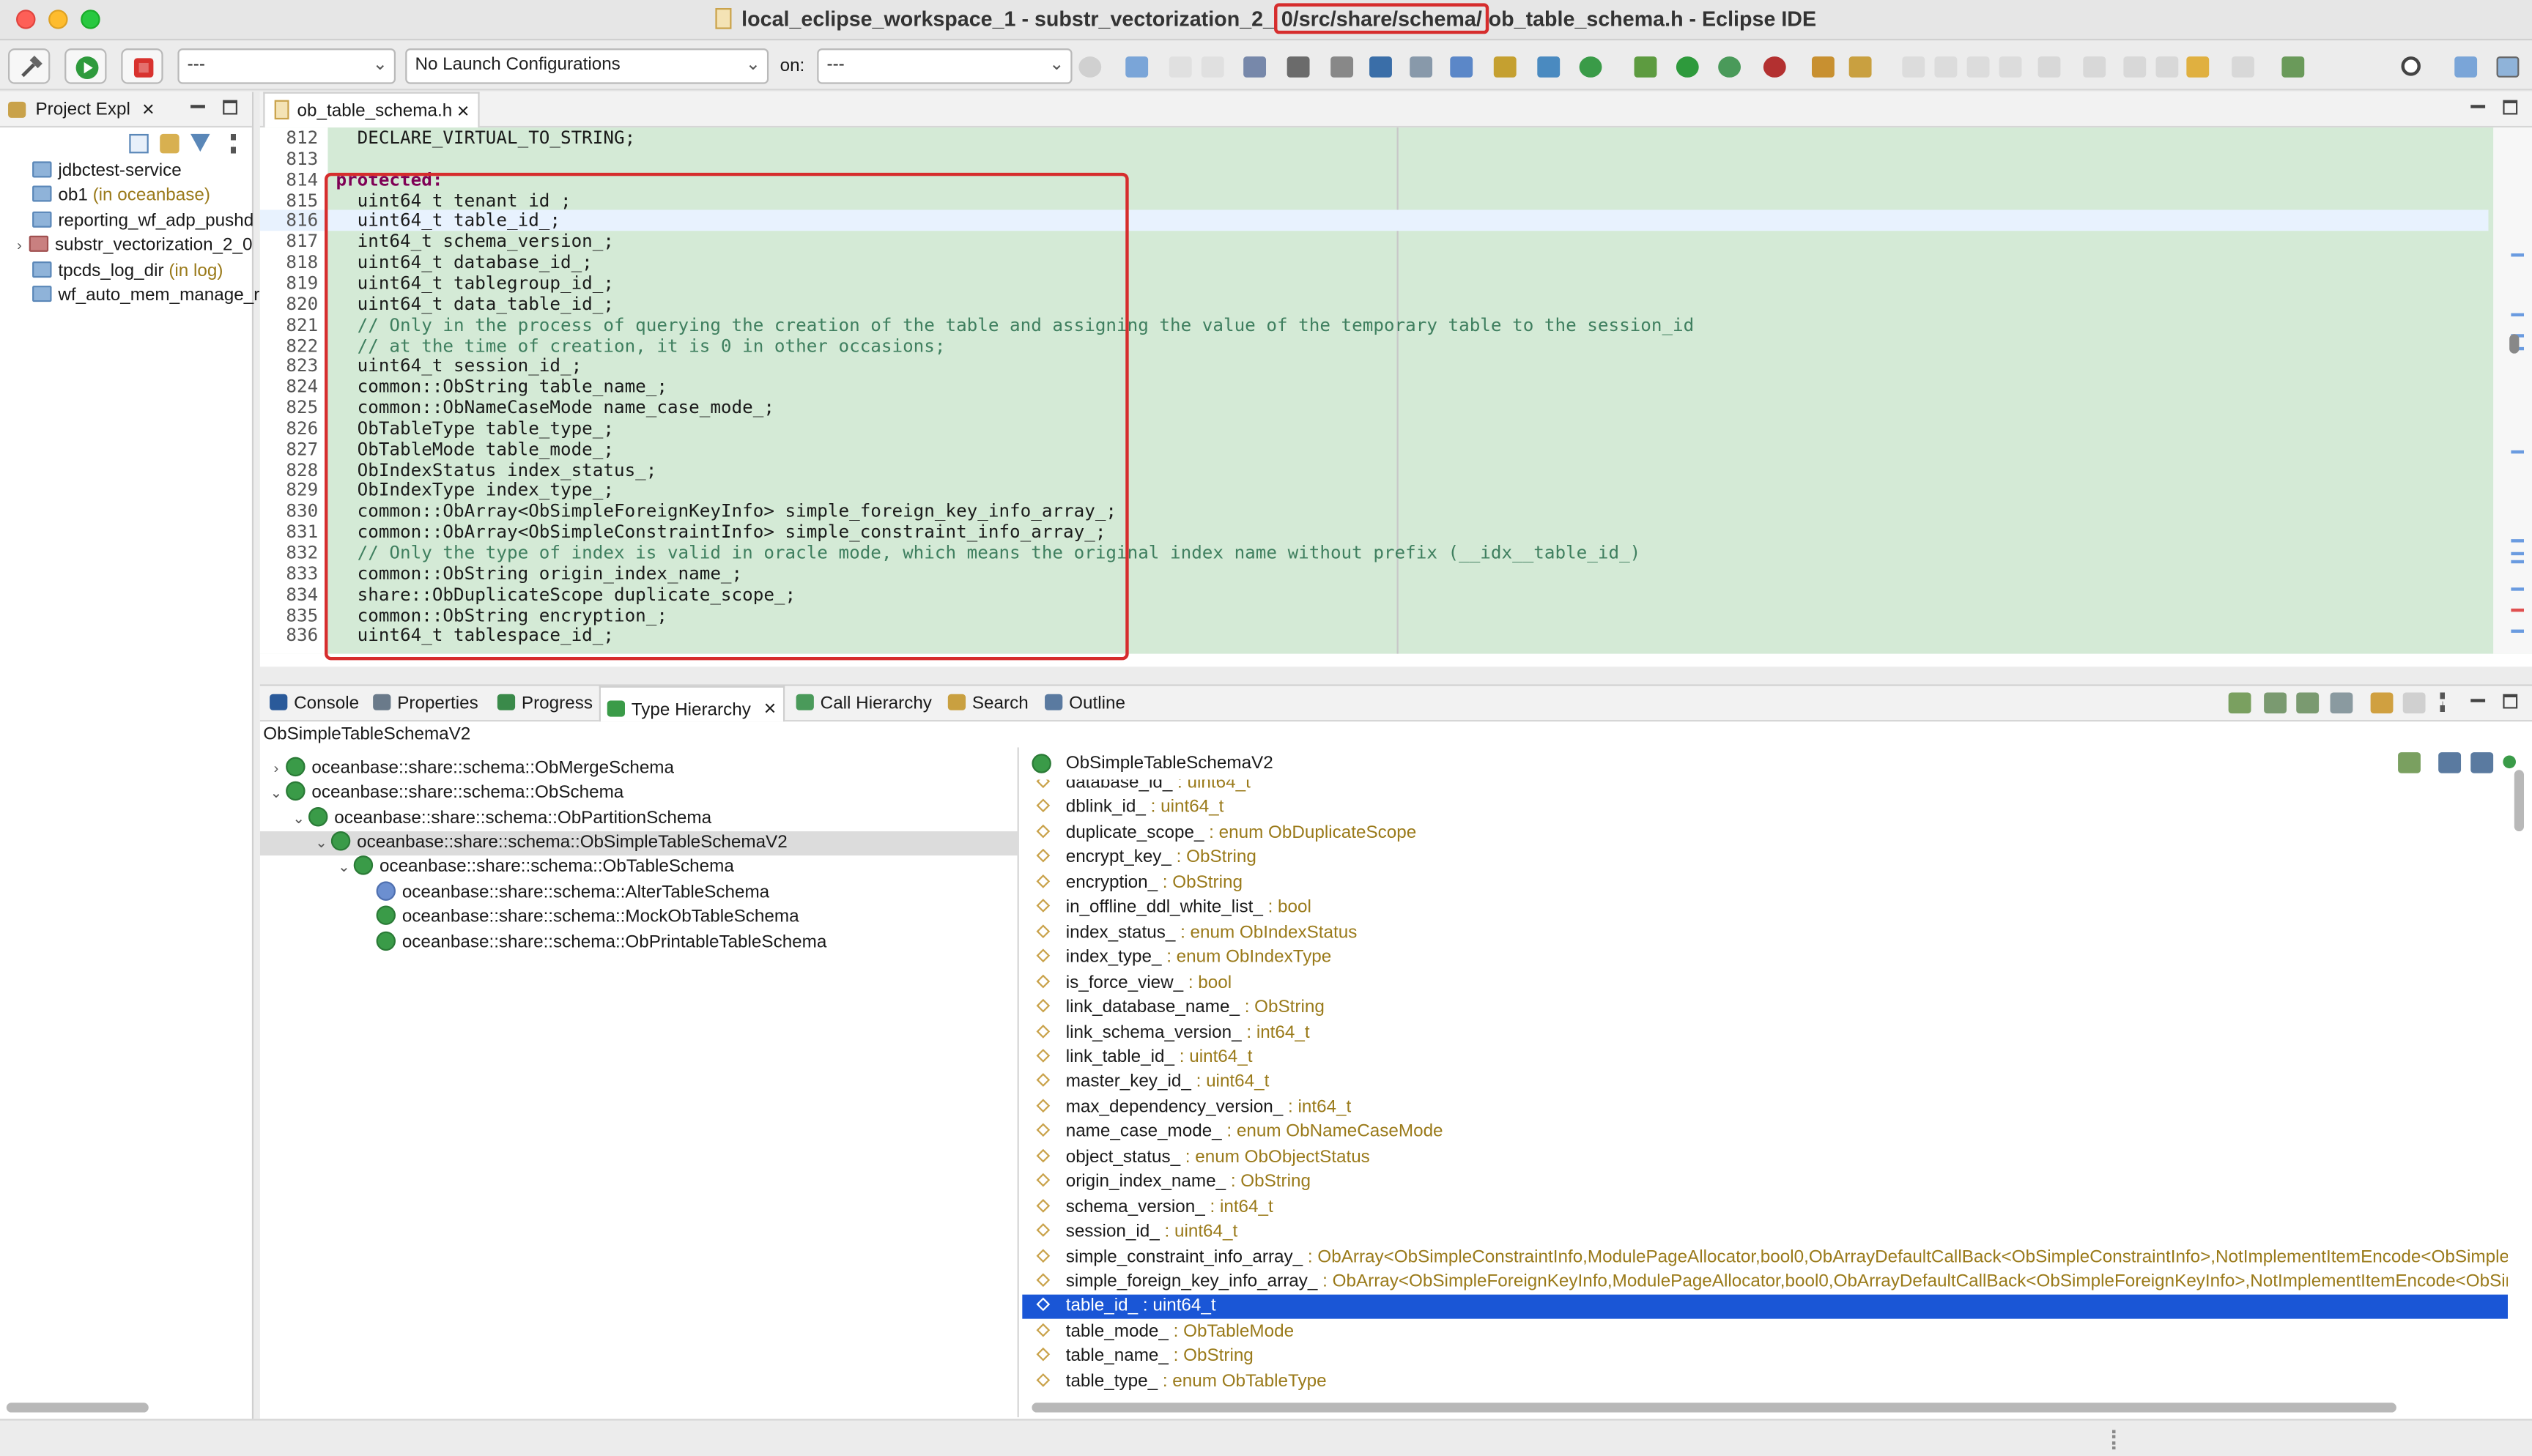 Image resolution: width=2532 pixels, height=1456 pixels. I want to click on new-folder-icon, so click(1505, 67).